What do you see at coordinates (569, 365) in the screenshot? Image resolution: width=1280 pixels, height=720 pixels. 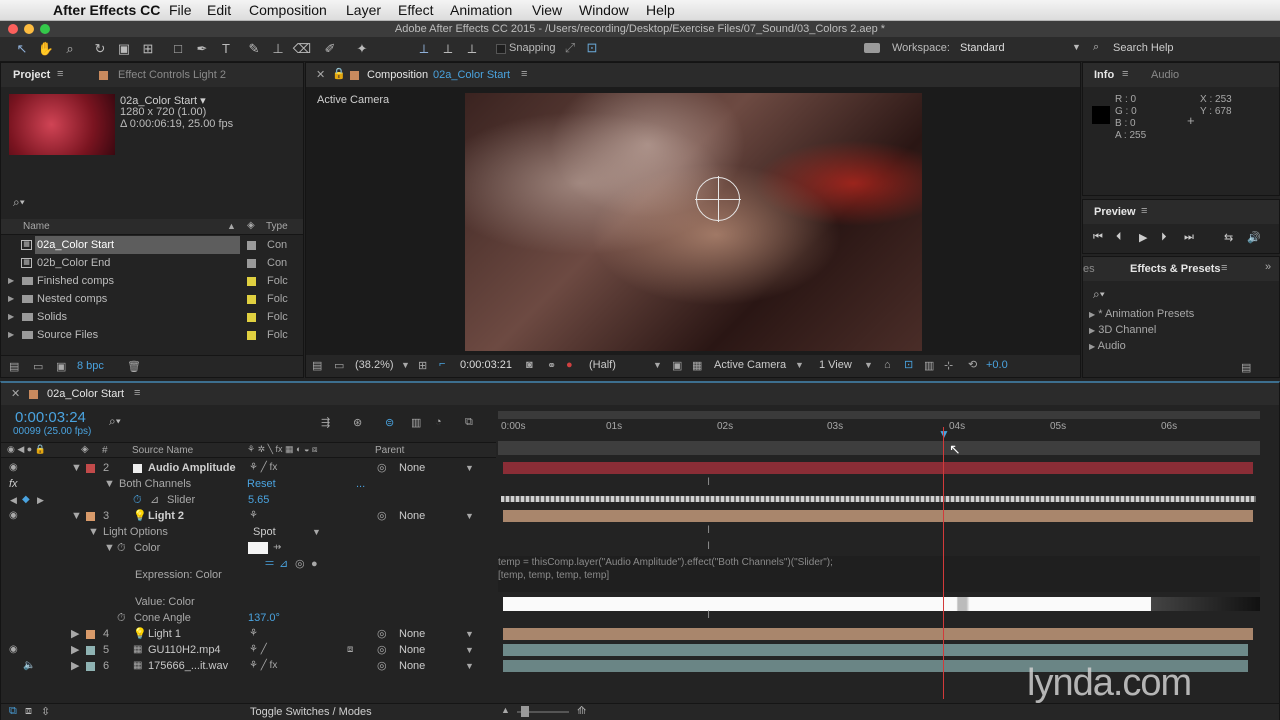 I see `channel-icon: ●` at bounding box center [569, 365].